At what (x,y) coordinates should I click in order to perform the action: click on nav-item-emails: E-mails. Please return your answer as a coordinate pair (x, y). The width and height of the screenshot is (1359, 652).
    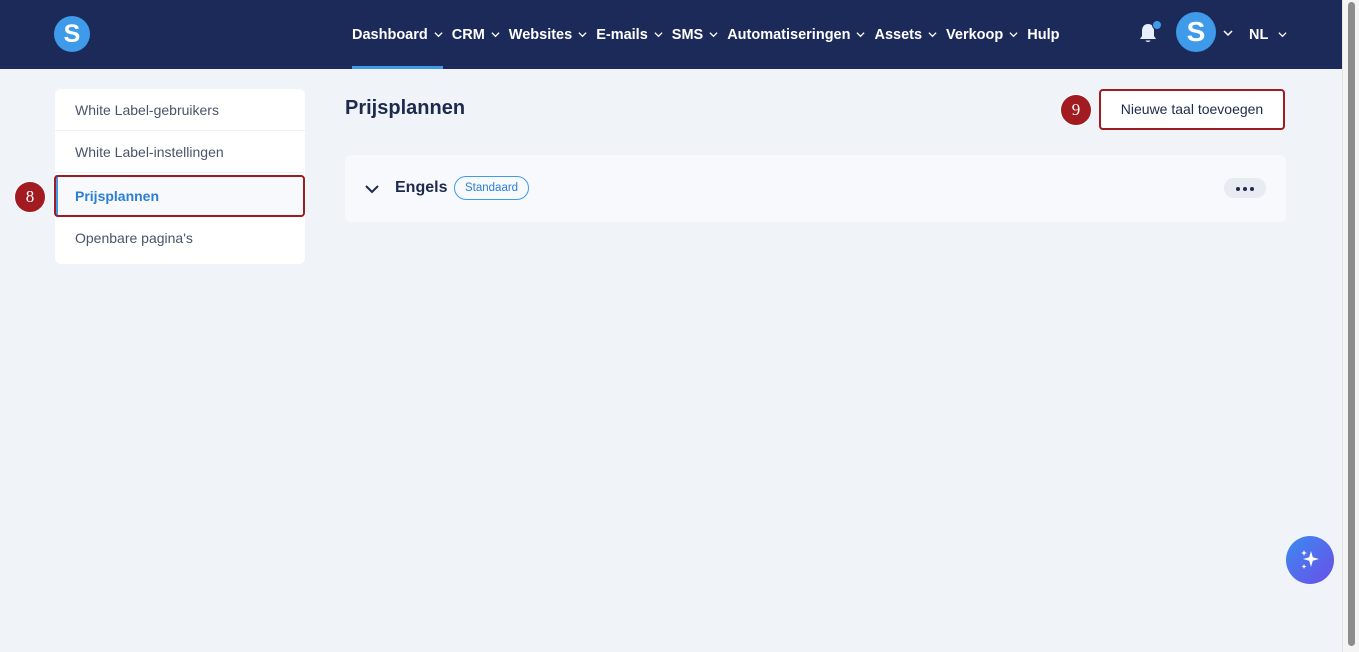
    Looking at the image, I should click on (629, 34).